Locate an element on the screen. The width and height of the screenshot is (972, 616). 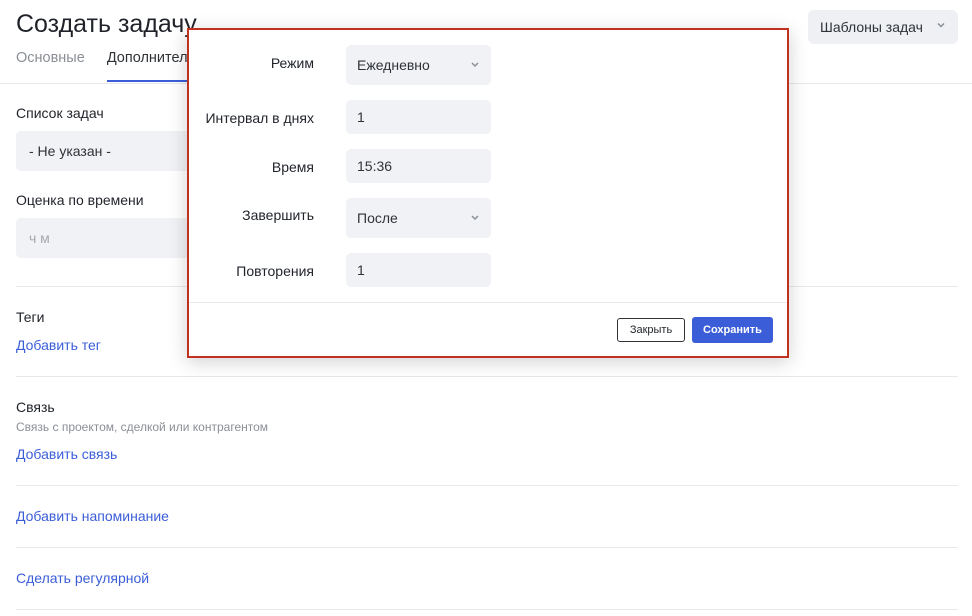
mode-label: Режим is located at coordinates (292, 63).